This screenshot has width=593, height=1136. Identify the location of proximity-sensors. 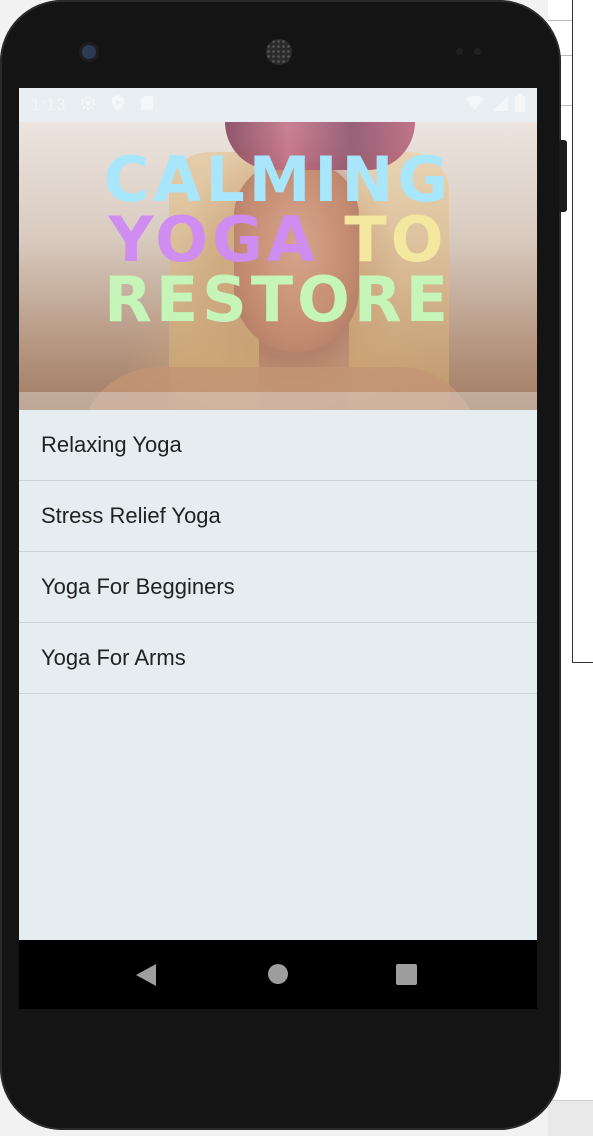
(470, 52).